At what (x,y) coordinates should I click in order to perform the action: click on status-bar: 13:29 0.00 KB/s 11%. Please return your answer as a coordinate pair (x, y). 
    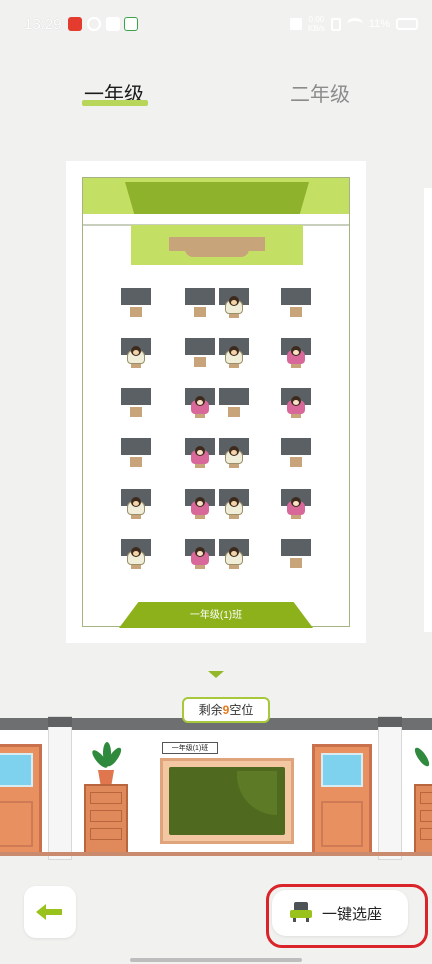
    Looking at the image, I should click on (216, 26).